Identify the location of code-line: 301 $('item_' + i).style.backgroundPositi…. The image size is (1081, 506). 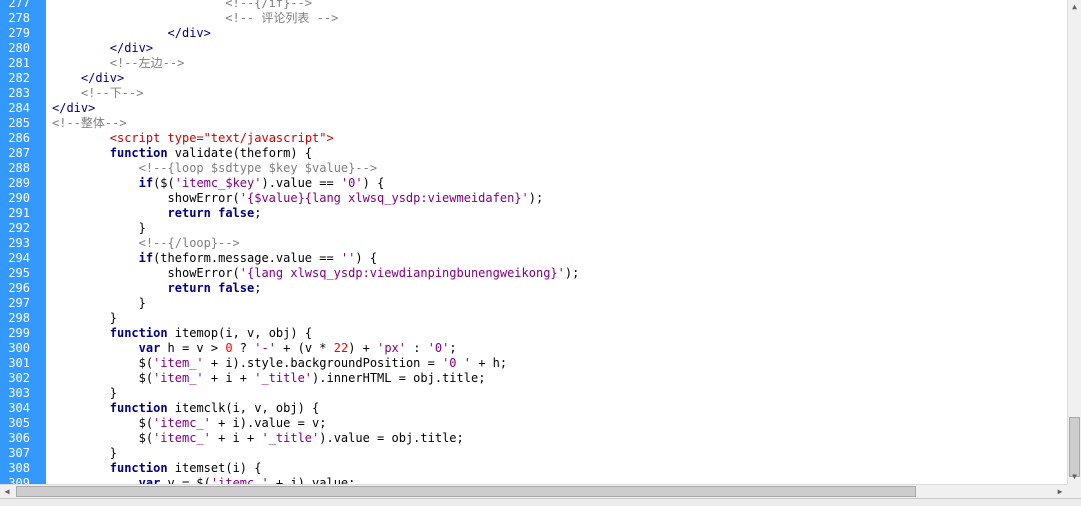
(533, 363).